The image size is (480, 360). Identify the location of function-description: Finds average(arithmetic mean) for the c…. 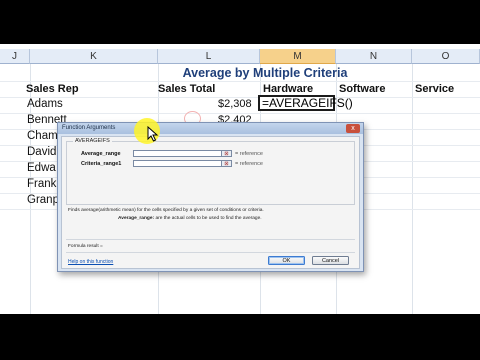
(166, 210).